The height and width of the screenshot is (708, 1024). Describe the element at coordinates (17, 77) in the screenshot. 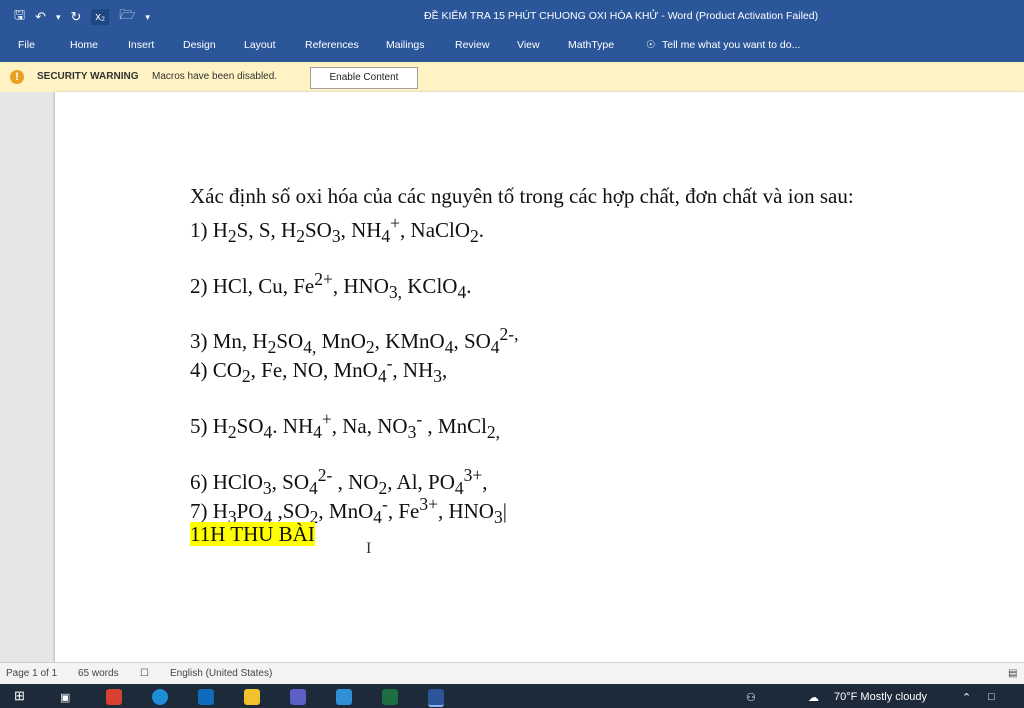

I see `warning-icon: !` at that location.